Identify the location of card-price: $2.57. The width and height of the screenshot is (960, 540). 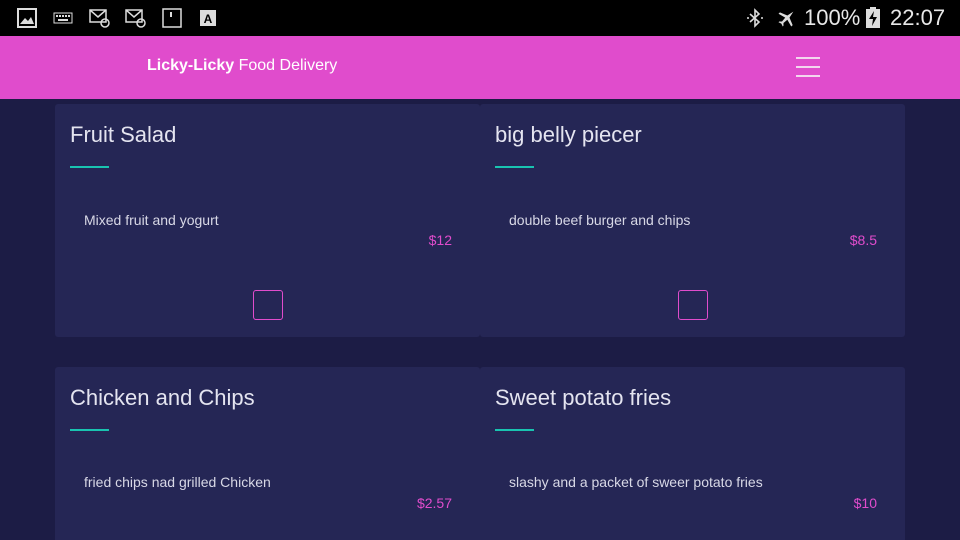
(434, 503).